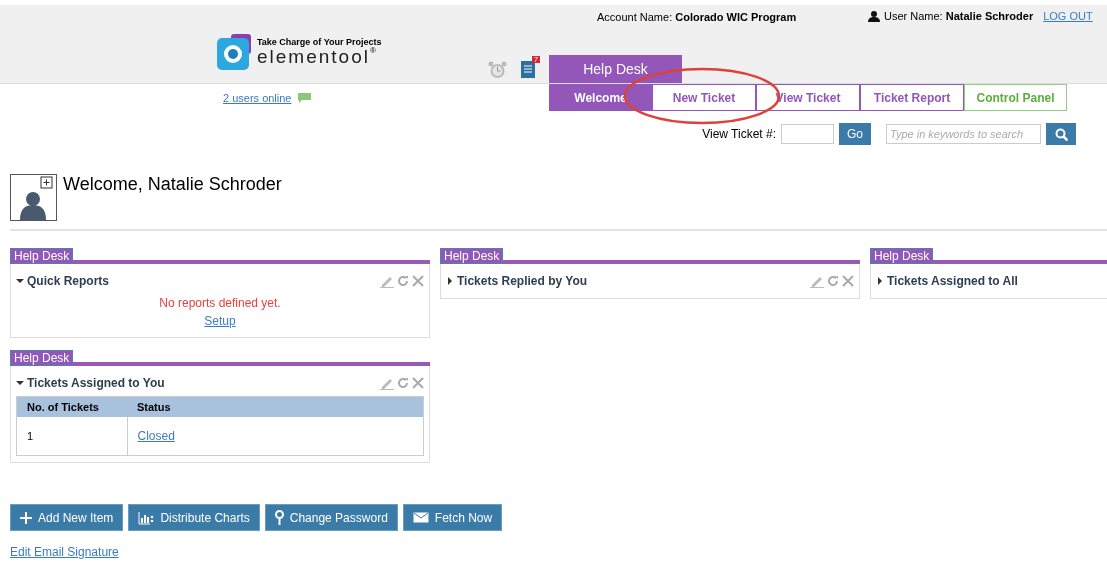 The width and height of the screenshot is (1107, 563). Describe the element at coordinates (963, 134) in the screenshot. I see `search-field: Type in keywords to search` at that location.